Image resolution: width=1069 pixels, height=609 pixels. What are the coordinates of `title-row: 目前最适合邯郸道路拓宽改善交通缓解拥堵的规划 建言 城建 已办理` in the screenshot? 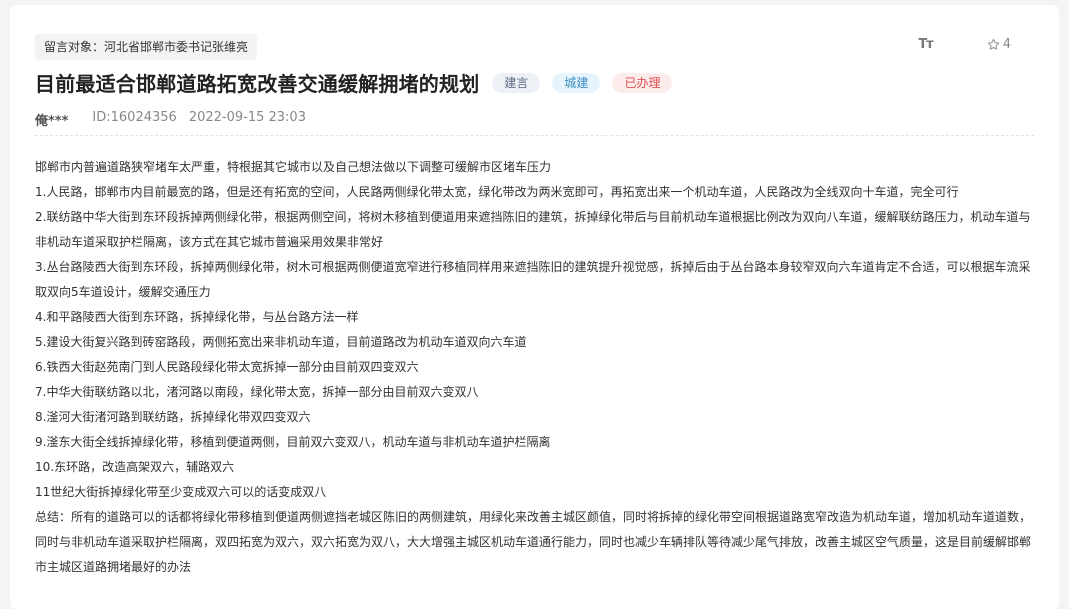 It's located at (354, 82).